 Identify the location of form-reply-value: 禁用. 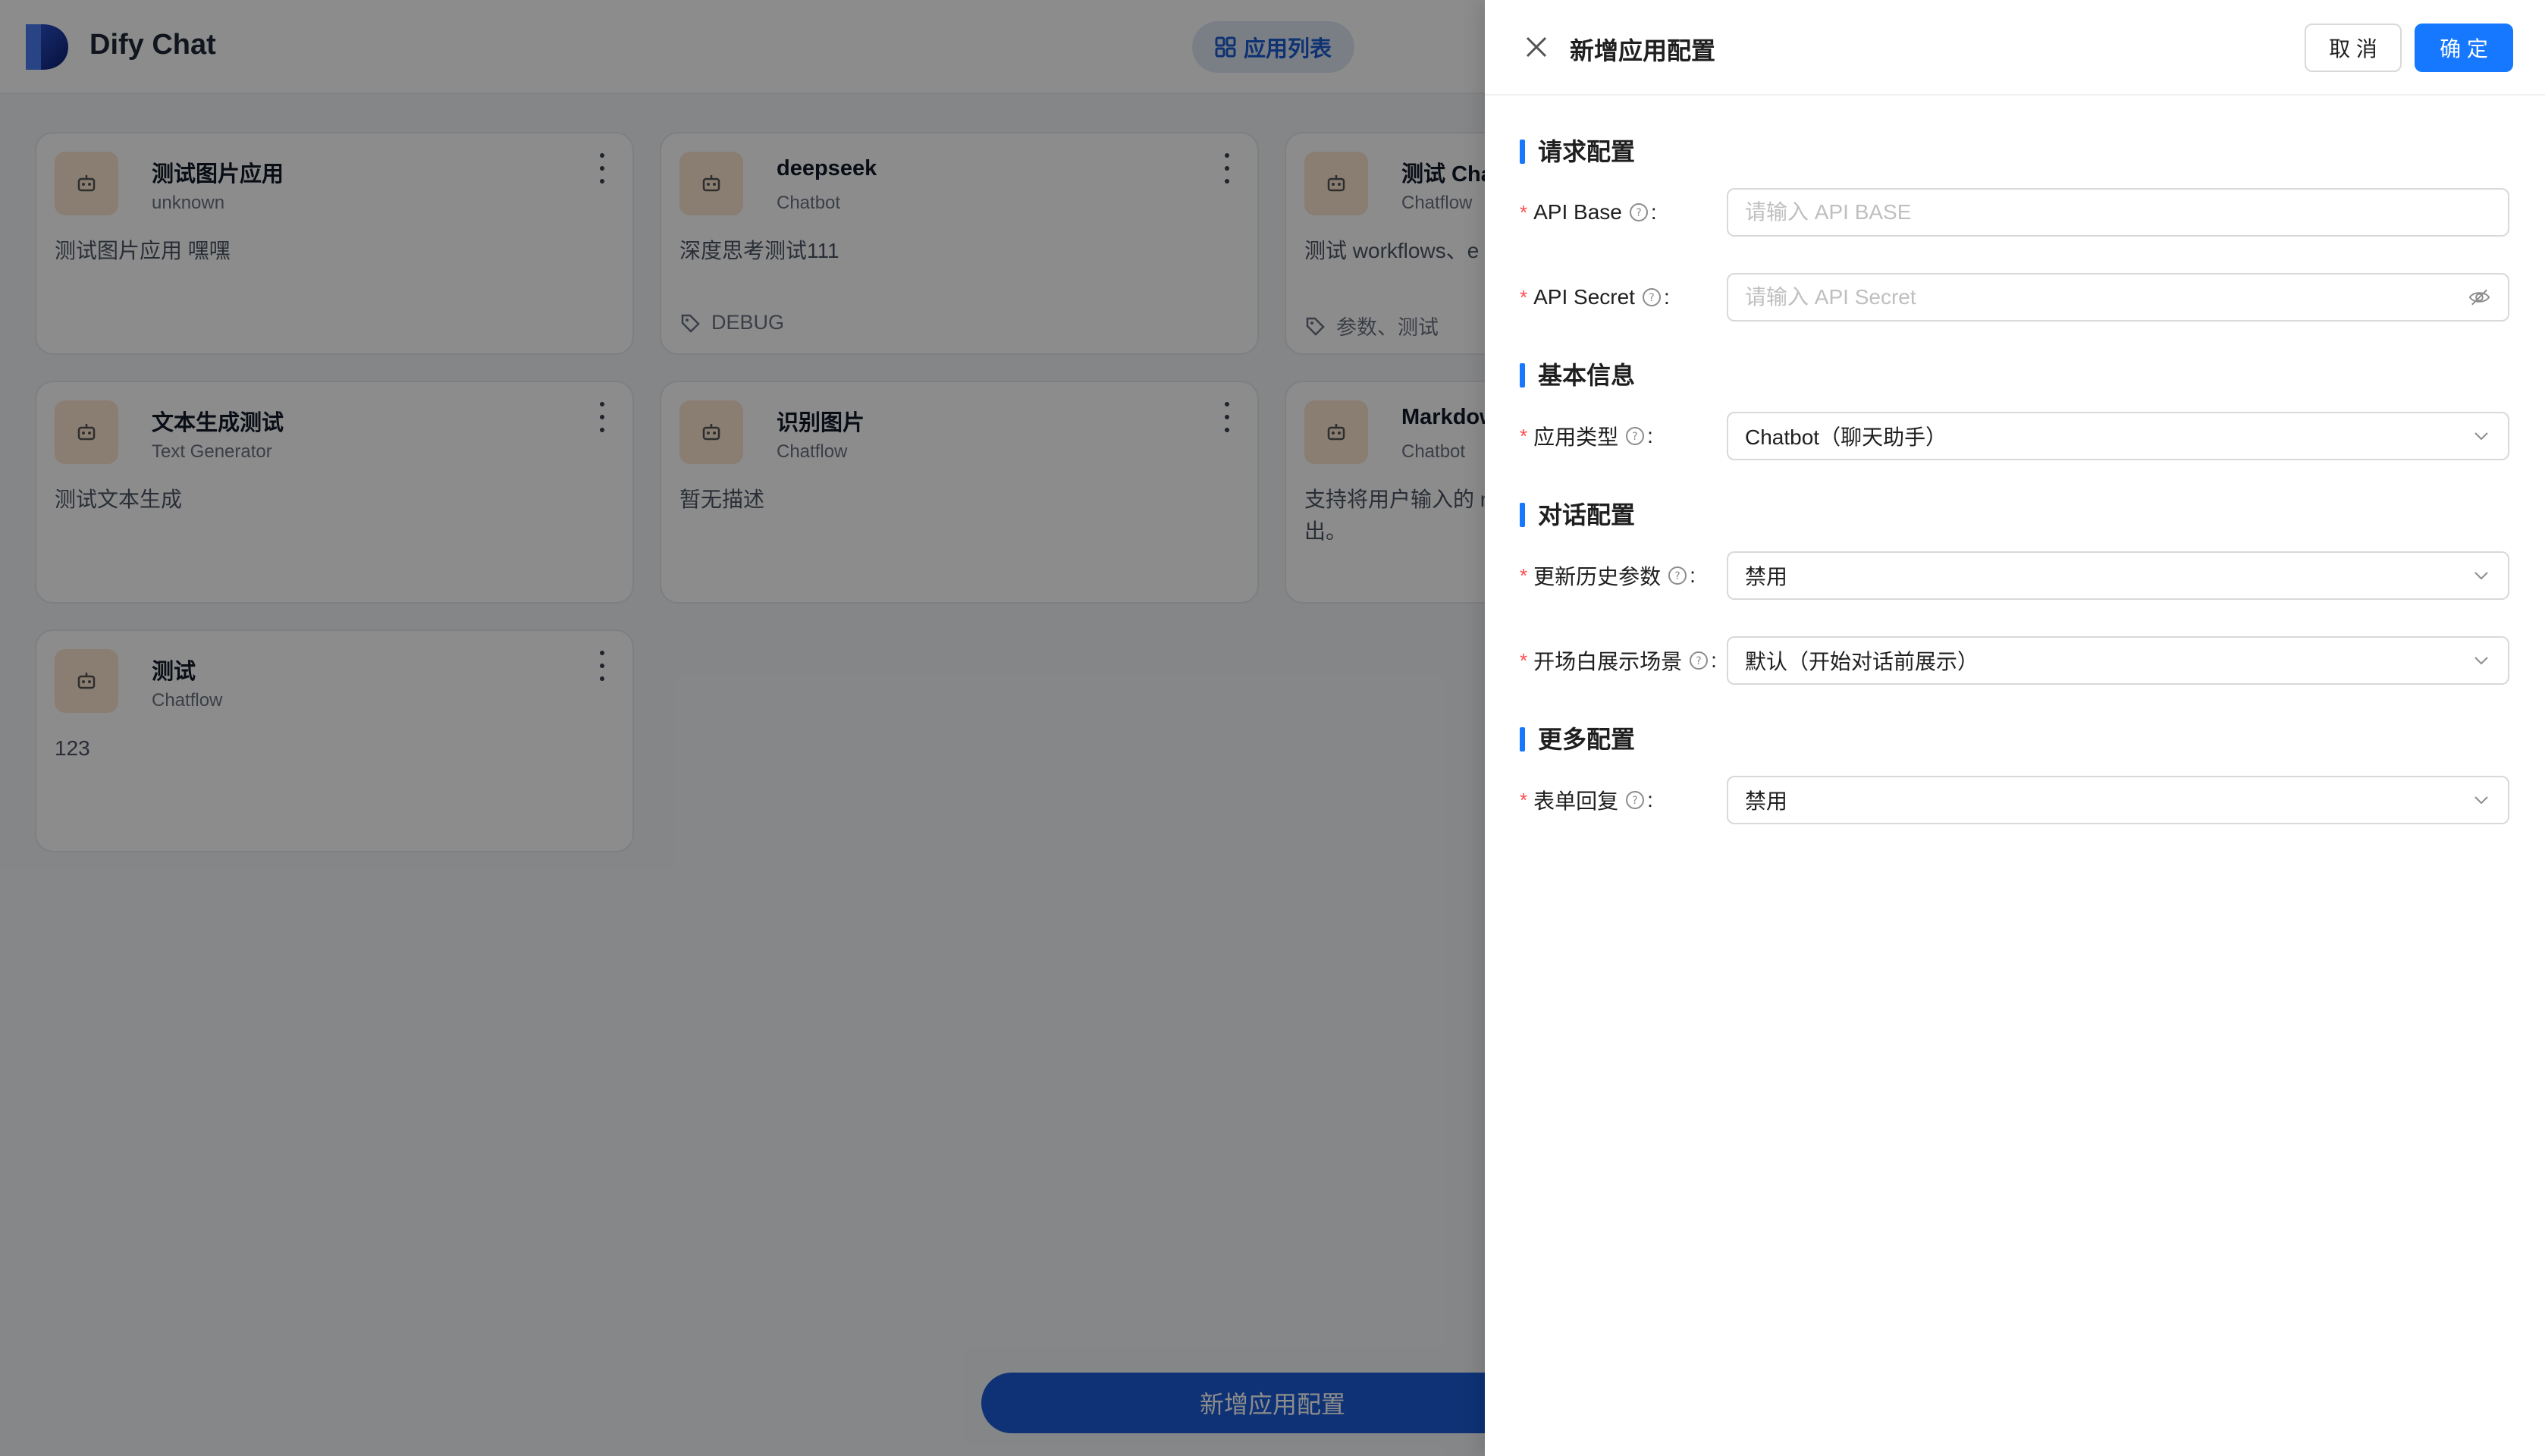
(1766, 801).